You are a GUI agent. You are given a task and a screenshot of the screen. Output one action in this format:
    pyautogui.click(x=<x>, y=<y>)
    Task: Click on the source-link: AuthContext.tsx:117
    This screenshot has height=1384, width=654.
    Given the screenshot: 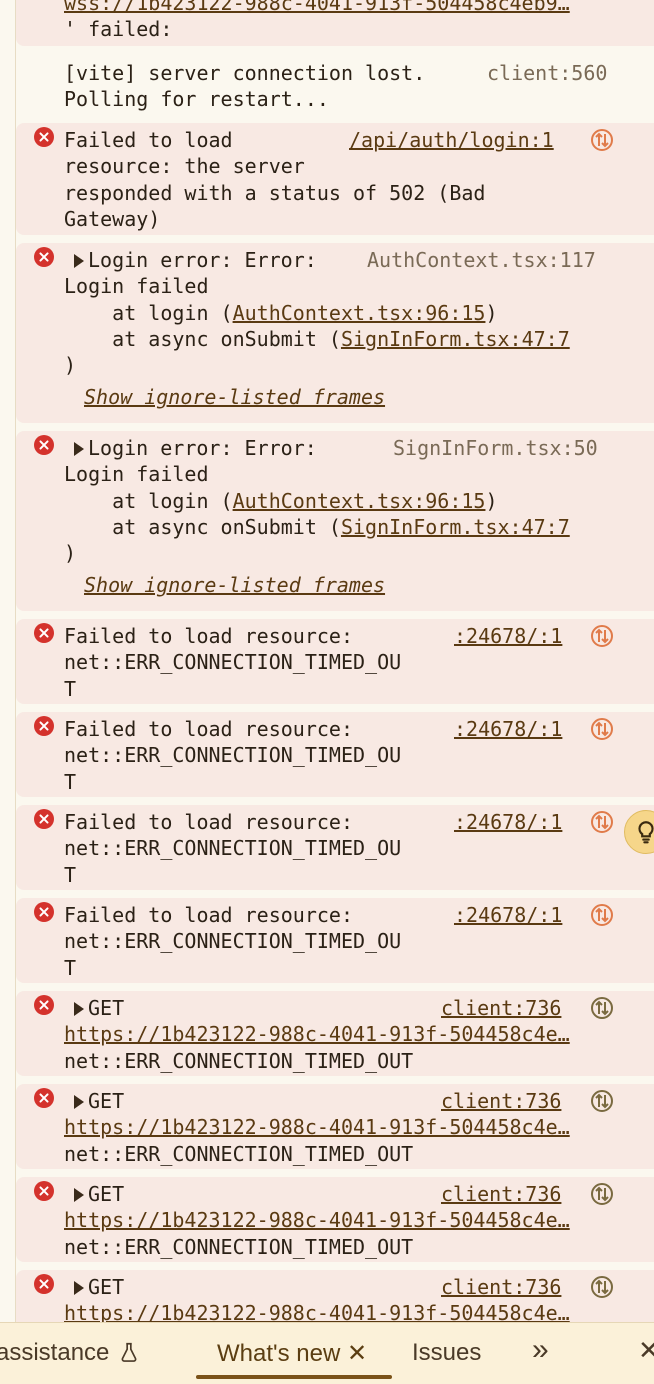 What is the action you would take?
    pyautogui.click(x=481, y=260)
    